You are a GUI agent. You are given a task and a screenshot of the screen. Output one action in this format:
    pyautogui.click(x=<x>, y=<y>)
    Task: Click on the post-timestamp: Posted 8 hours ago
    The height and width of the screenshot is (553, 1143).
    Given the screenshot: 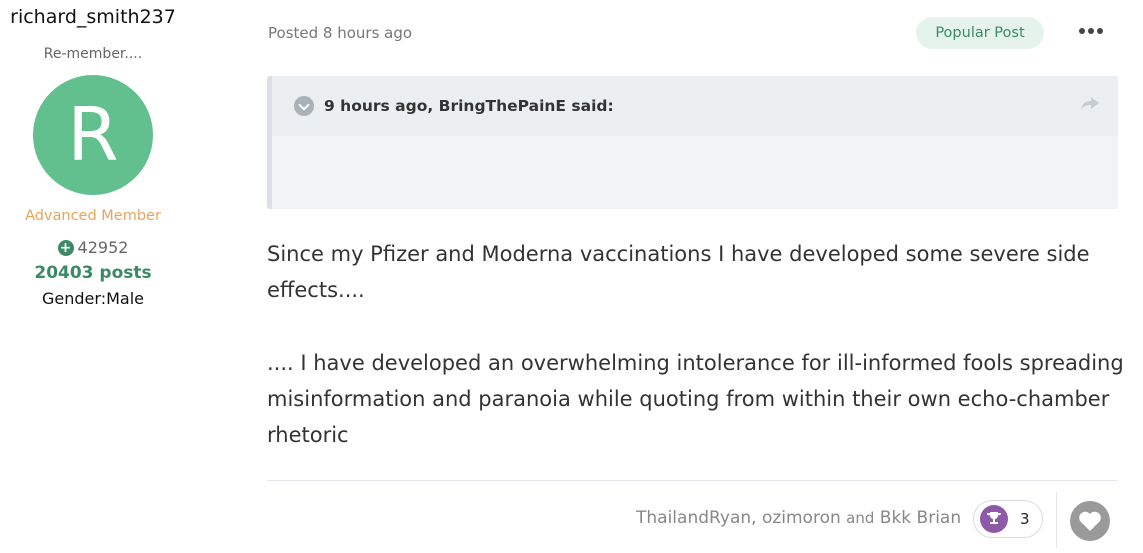 What is the action you would take?
    pyautogui.click(x=340, y=33)
    